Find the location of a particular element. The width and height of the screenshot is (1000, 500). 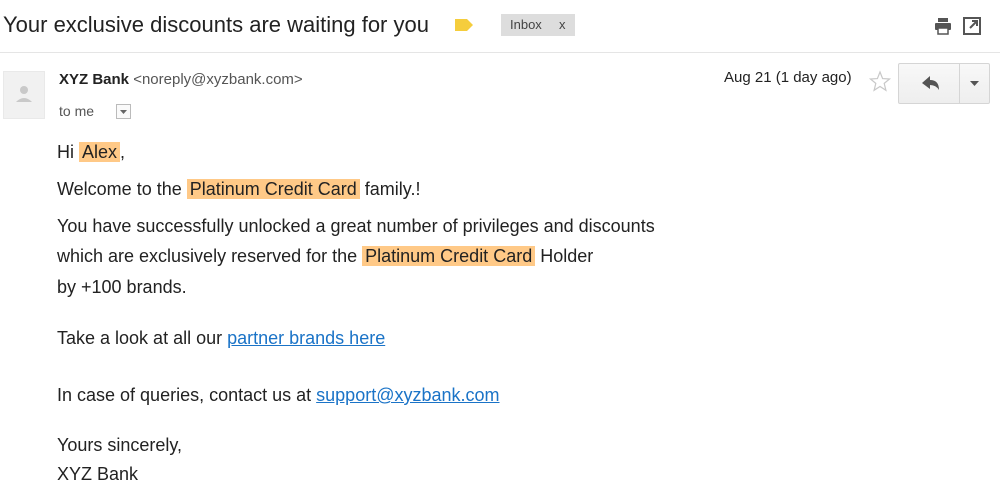

sender-name: XYZ Bank is located at coordinates (94, 79).